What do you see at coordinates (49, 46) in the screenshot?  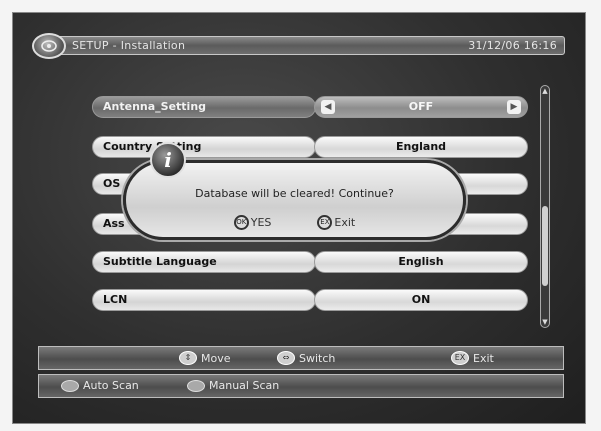 I see `setup-logo-icon` at bounding box center [49, 46].